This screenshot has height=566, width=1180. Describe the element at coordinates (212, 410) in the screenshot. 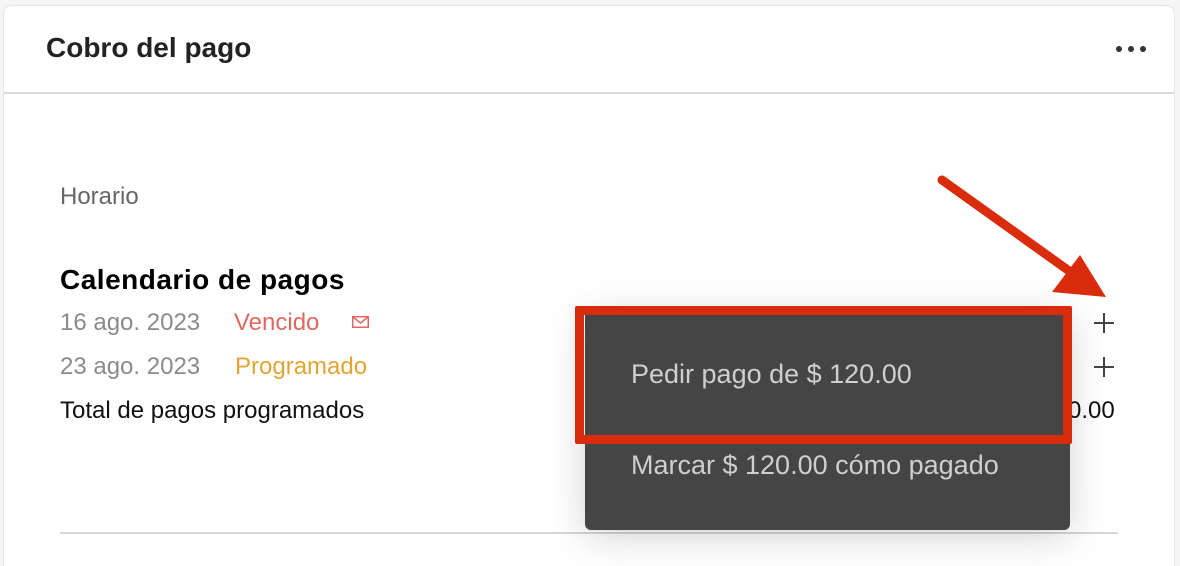

I see `total-label: Total de pagos programados` at that location.